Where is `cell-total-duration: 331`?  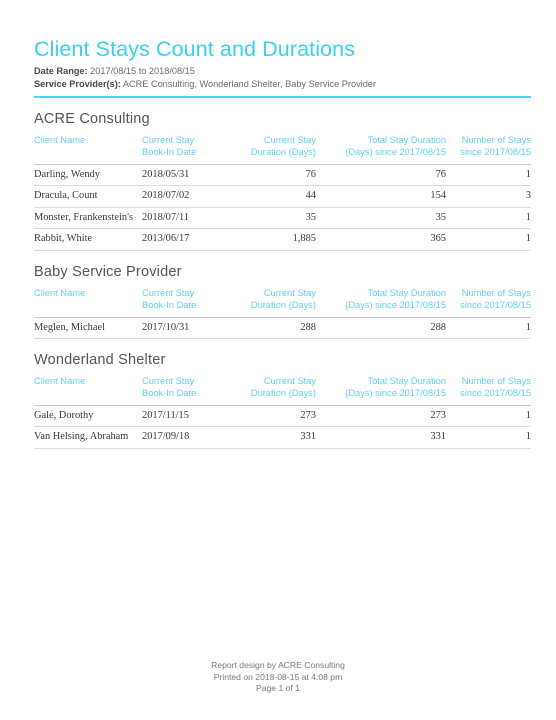 cell-total-duration: 331 is located at coordinates (381, 437).